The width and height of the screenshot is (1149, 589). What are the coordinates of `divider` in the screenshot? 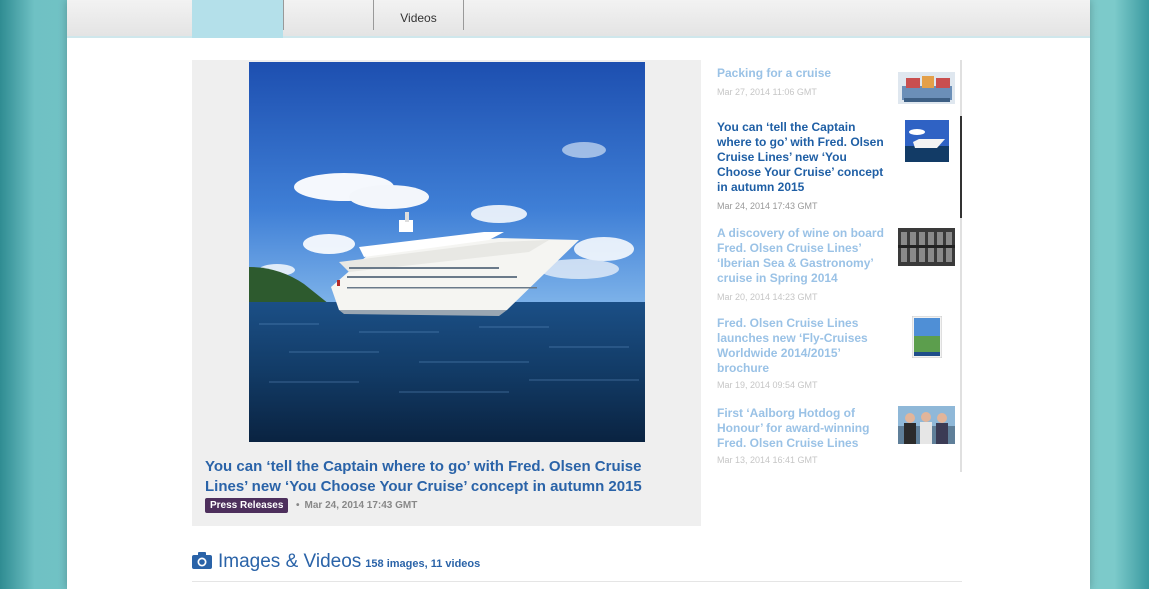 It's located at (577, 581).